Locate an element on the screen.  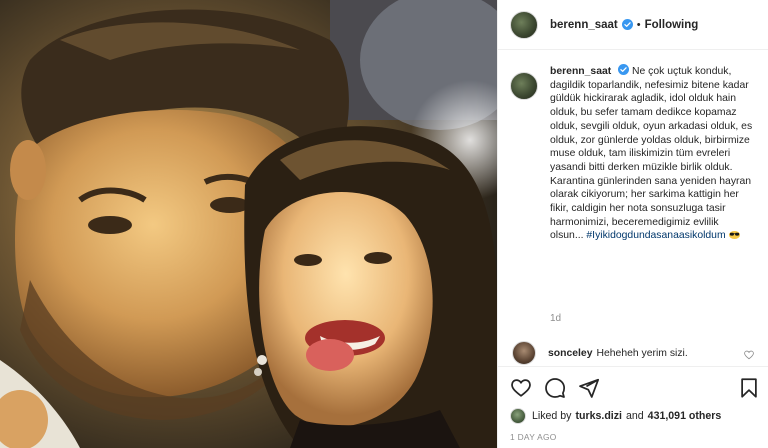
heart-outline-icon is located at coordinates (521, 388).